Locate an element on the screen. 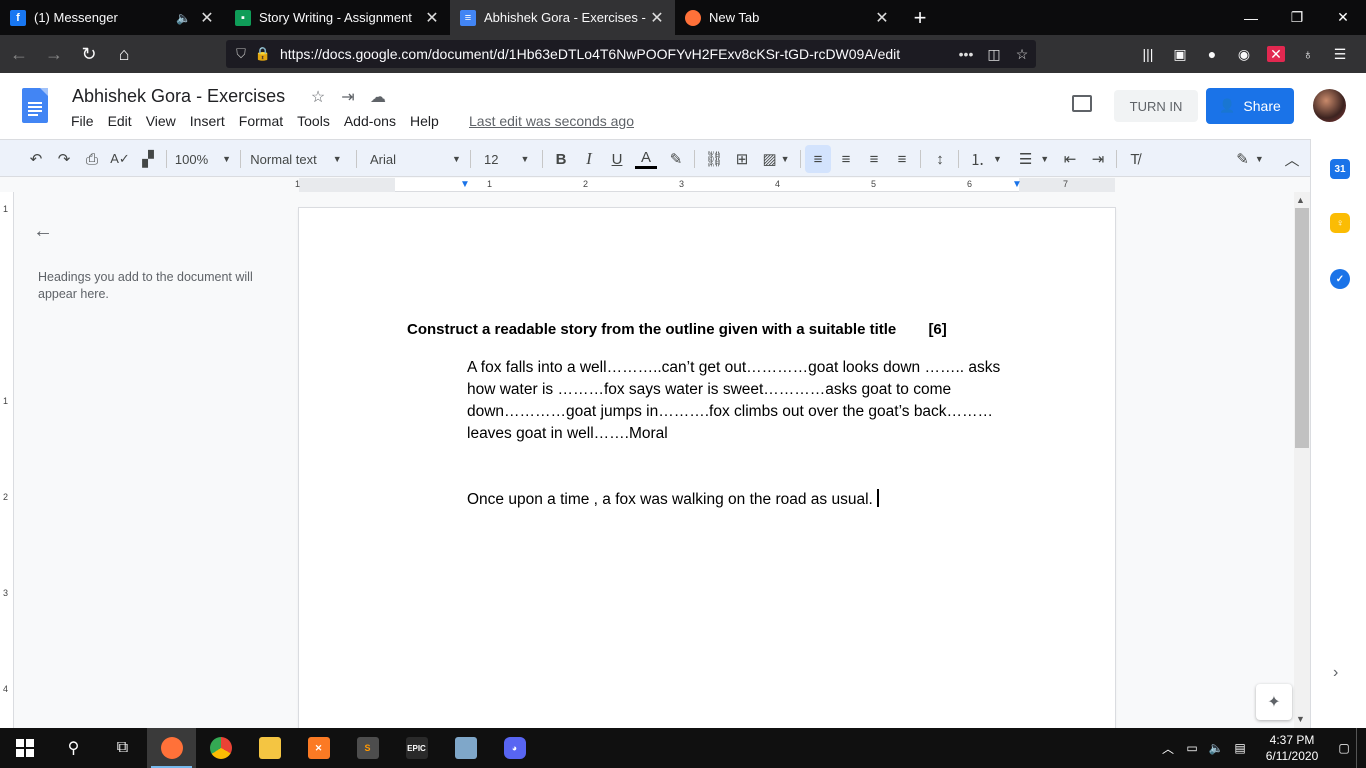 This screenshot has width=1366, height=768. reload-icon: ↻ is located at coordinates (89, 54).